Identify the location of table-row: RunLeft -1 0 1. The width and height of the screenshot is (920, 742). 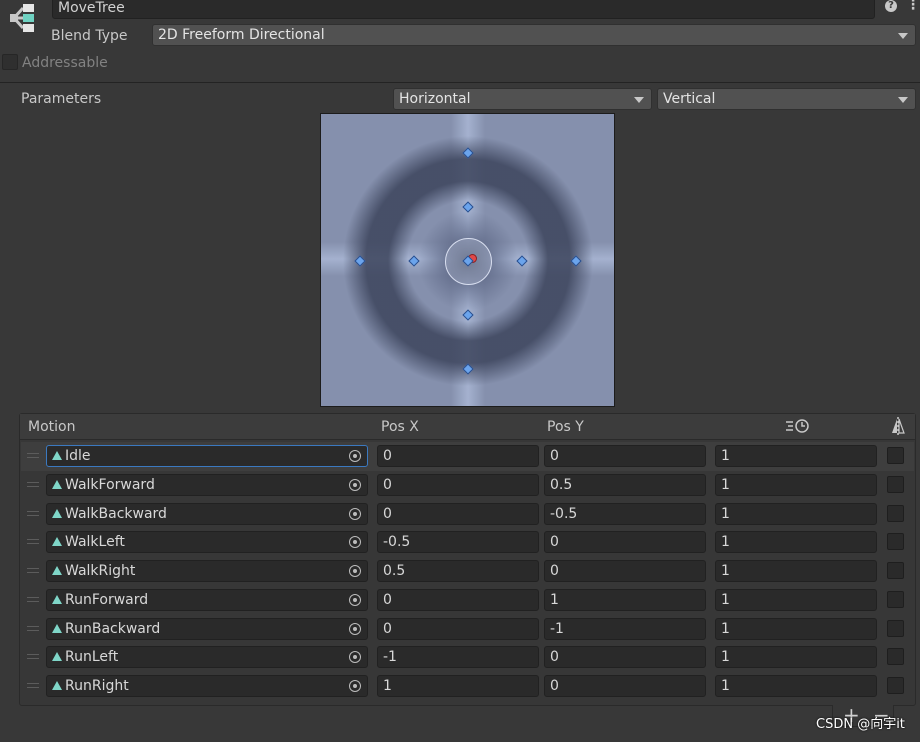
(467, 657).